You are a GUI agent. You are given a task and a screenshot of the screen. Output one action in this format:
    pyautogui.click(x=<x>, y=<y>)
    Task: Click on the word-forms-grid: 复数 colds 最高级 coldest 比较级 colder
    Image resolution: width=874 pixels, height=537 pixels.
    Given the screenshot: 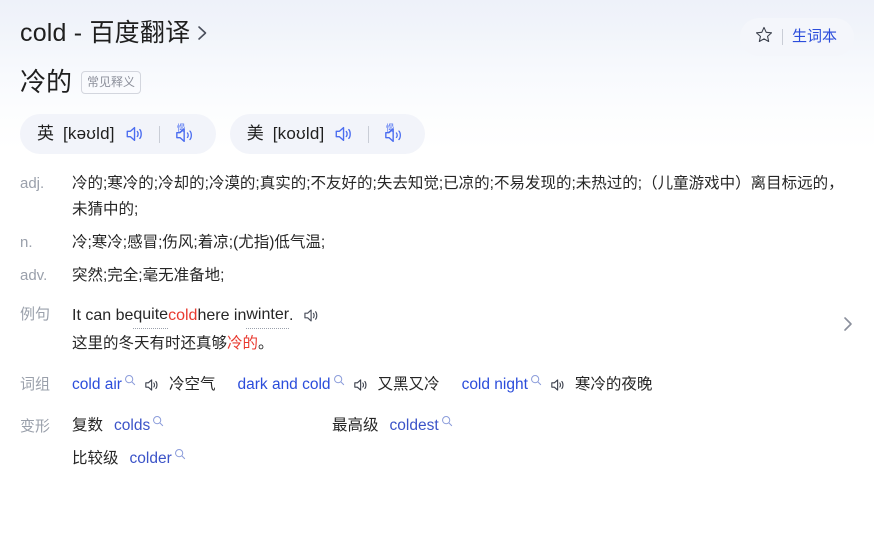 What is the action you would take?
    pyautogui.click(x=463, y=442)
    